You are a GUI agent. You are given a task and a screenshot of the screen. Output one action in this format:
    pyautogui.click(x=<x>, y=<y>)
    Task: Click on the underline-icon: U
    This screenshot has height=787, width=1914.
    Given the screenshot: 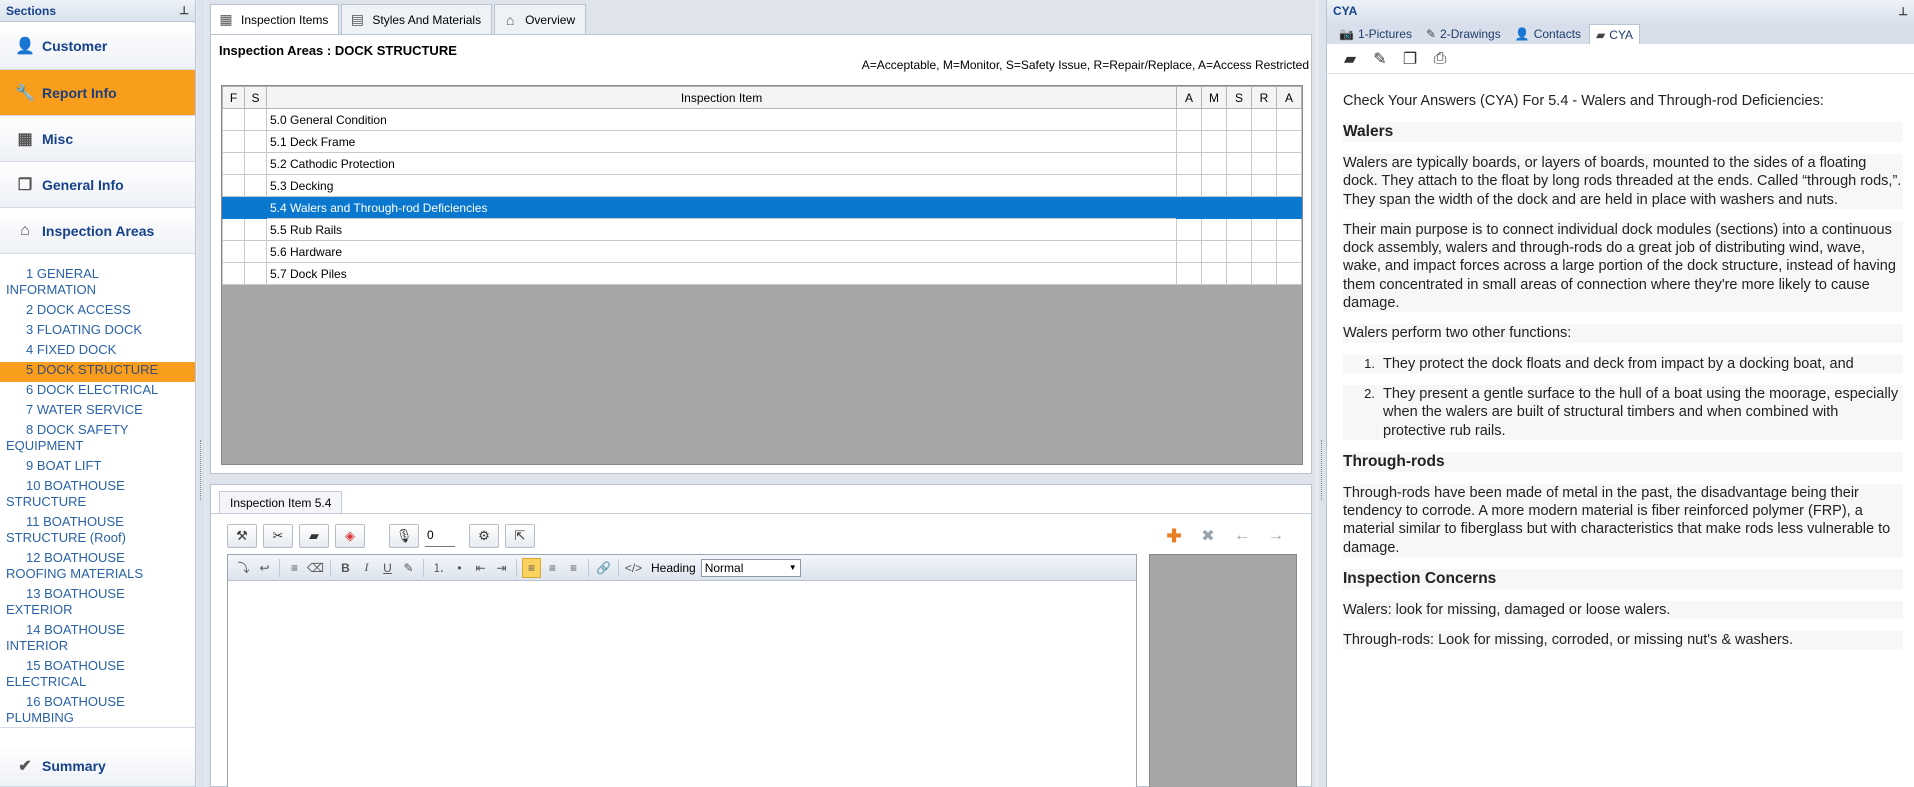 What is the action you would take?
    pyautogui.click(x=387, y=568)
    